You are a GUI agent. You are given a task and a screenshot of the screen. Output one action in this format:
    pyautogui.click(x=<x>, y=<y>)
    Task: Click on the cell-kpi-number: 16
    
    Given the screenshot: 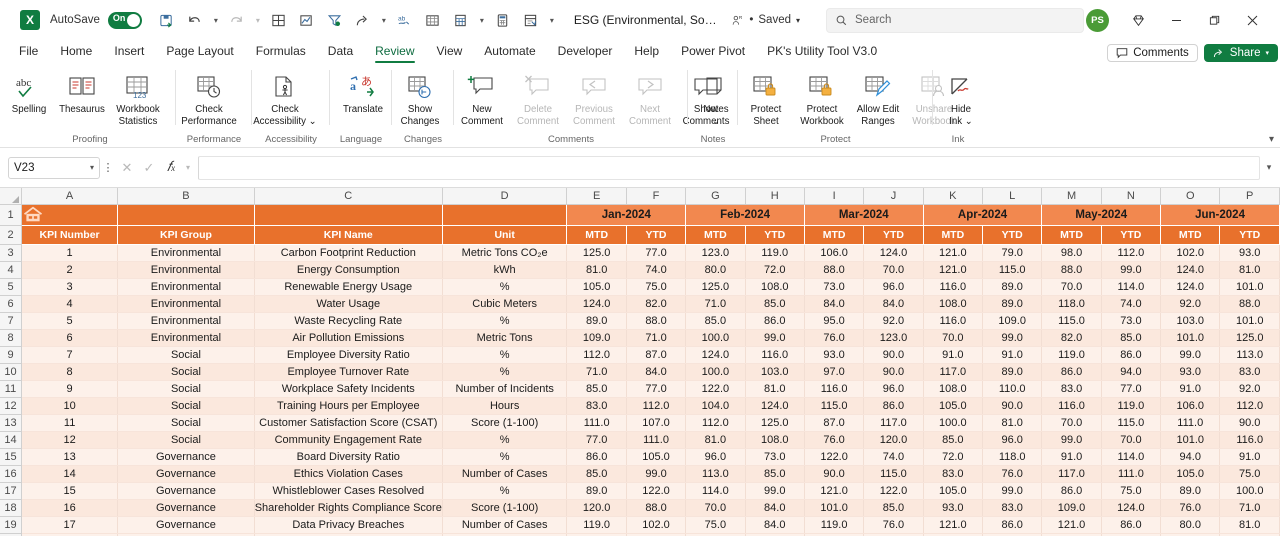 What is the action you would take?
    pyautogui.click(x=70, y=508)
    